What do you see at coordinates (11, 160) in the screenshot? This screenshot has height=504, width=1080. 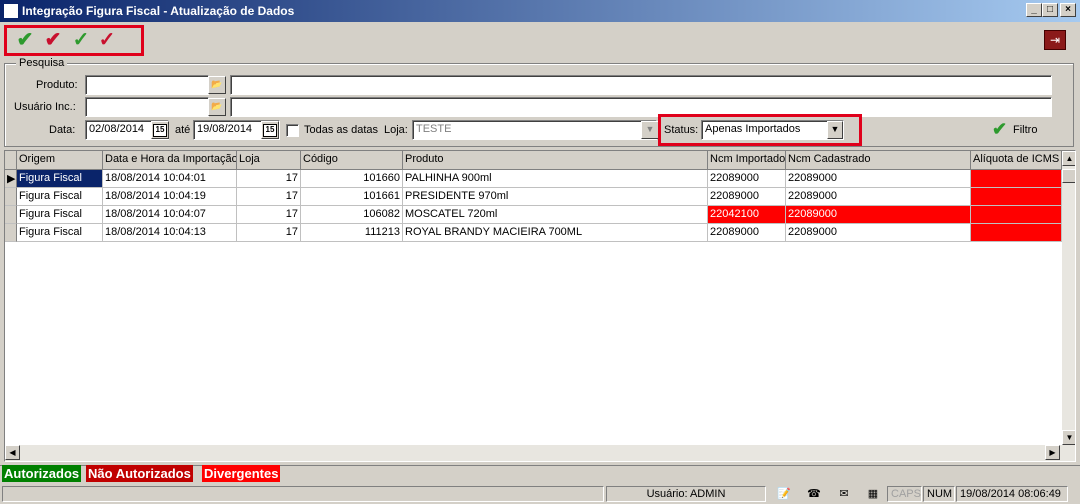 I see `grid-header-indicator` at bounding box center [11, 160].